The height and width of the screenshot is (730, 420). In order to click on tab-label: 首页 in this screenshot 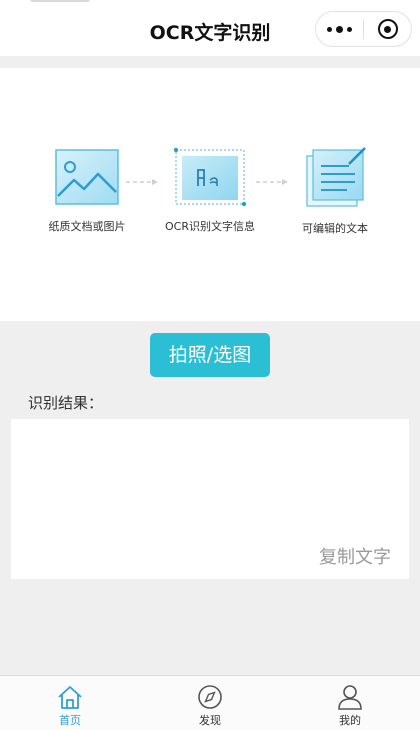, I will do `click(70, 720)`.